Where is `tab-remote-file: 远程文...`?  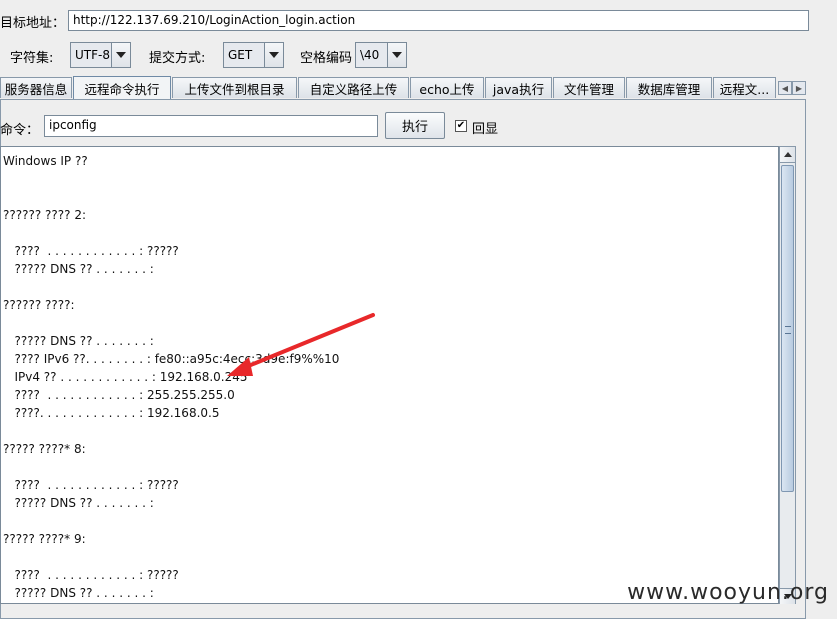 tab-remote-file: 远程文... is located at coordinates (744, 87).